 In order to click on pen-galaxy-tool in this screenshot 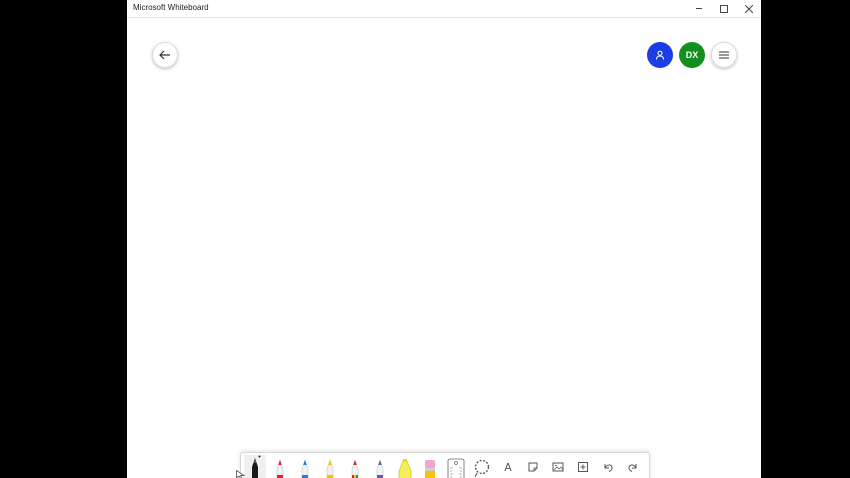, I will do `click(380, 466)`.